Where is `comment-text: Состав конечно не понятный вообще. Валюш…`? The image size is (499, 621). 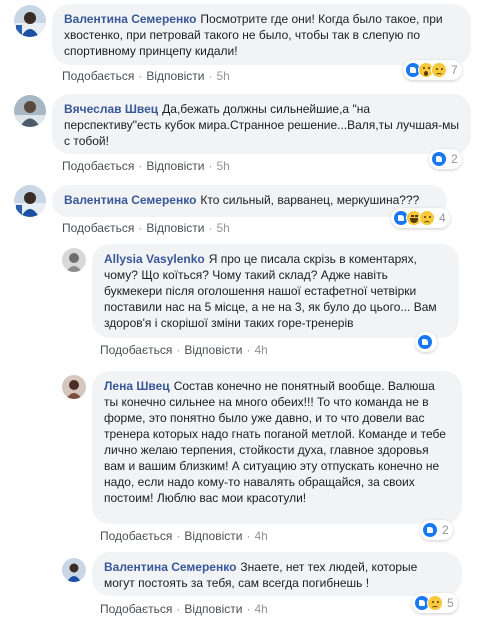 comment-text: Состав конечно не понятный вообще. Валюш… is located at coordinates (275, 442).